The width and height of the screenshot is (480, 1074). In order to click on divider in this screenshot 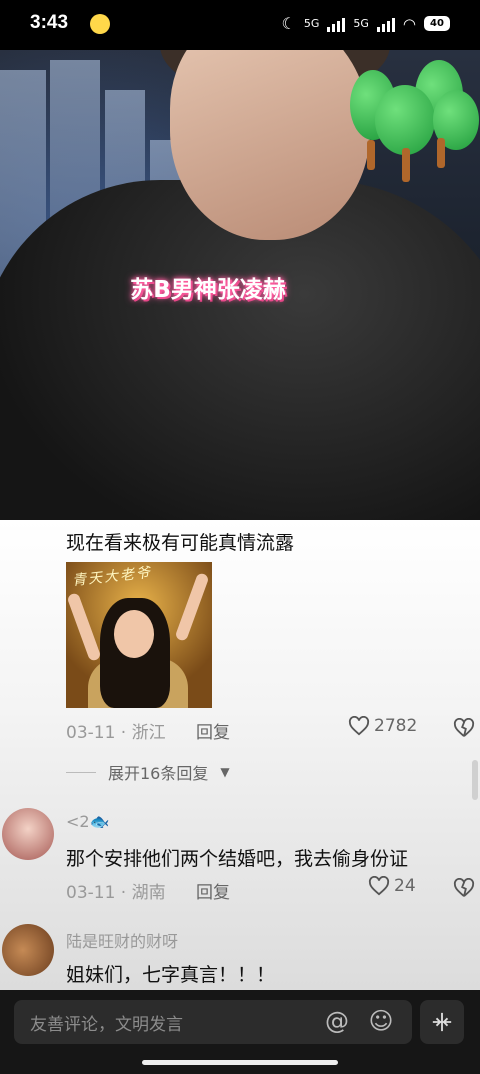, I will do `click(81, 772)`.